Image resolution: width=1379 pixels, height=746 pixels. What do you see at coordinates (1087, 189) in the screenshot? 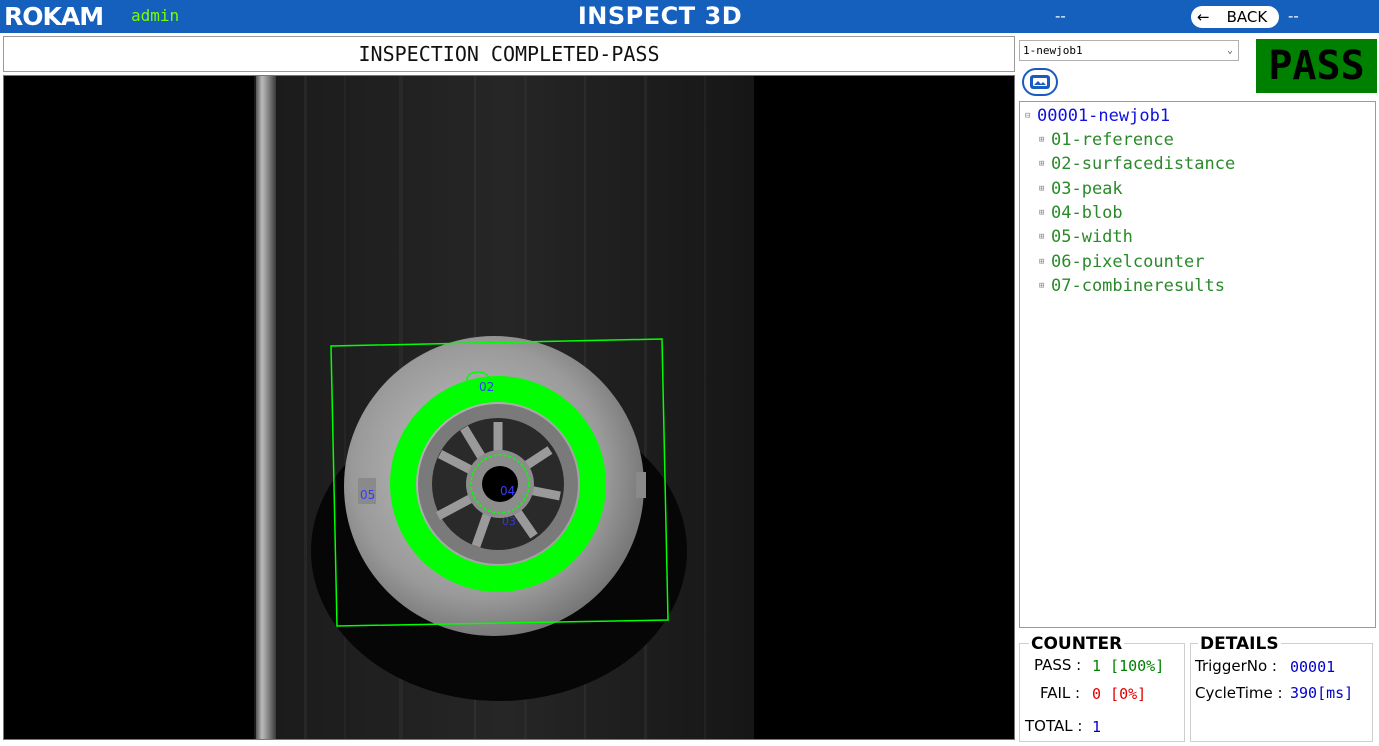
I see `tree-item-label: 03-peak` at bounding box center [1087, 189].